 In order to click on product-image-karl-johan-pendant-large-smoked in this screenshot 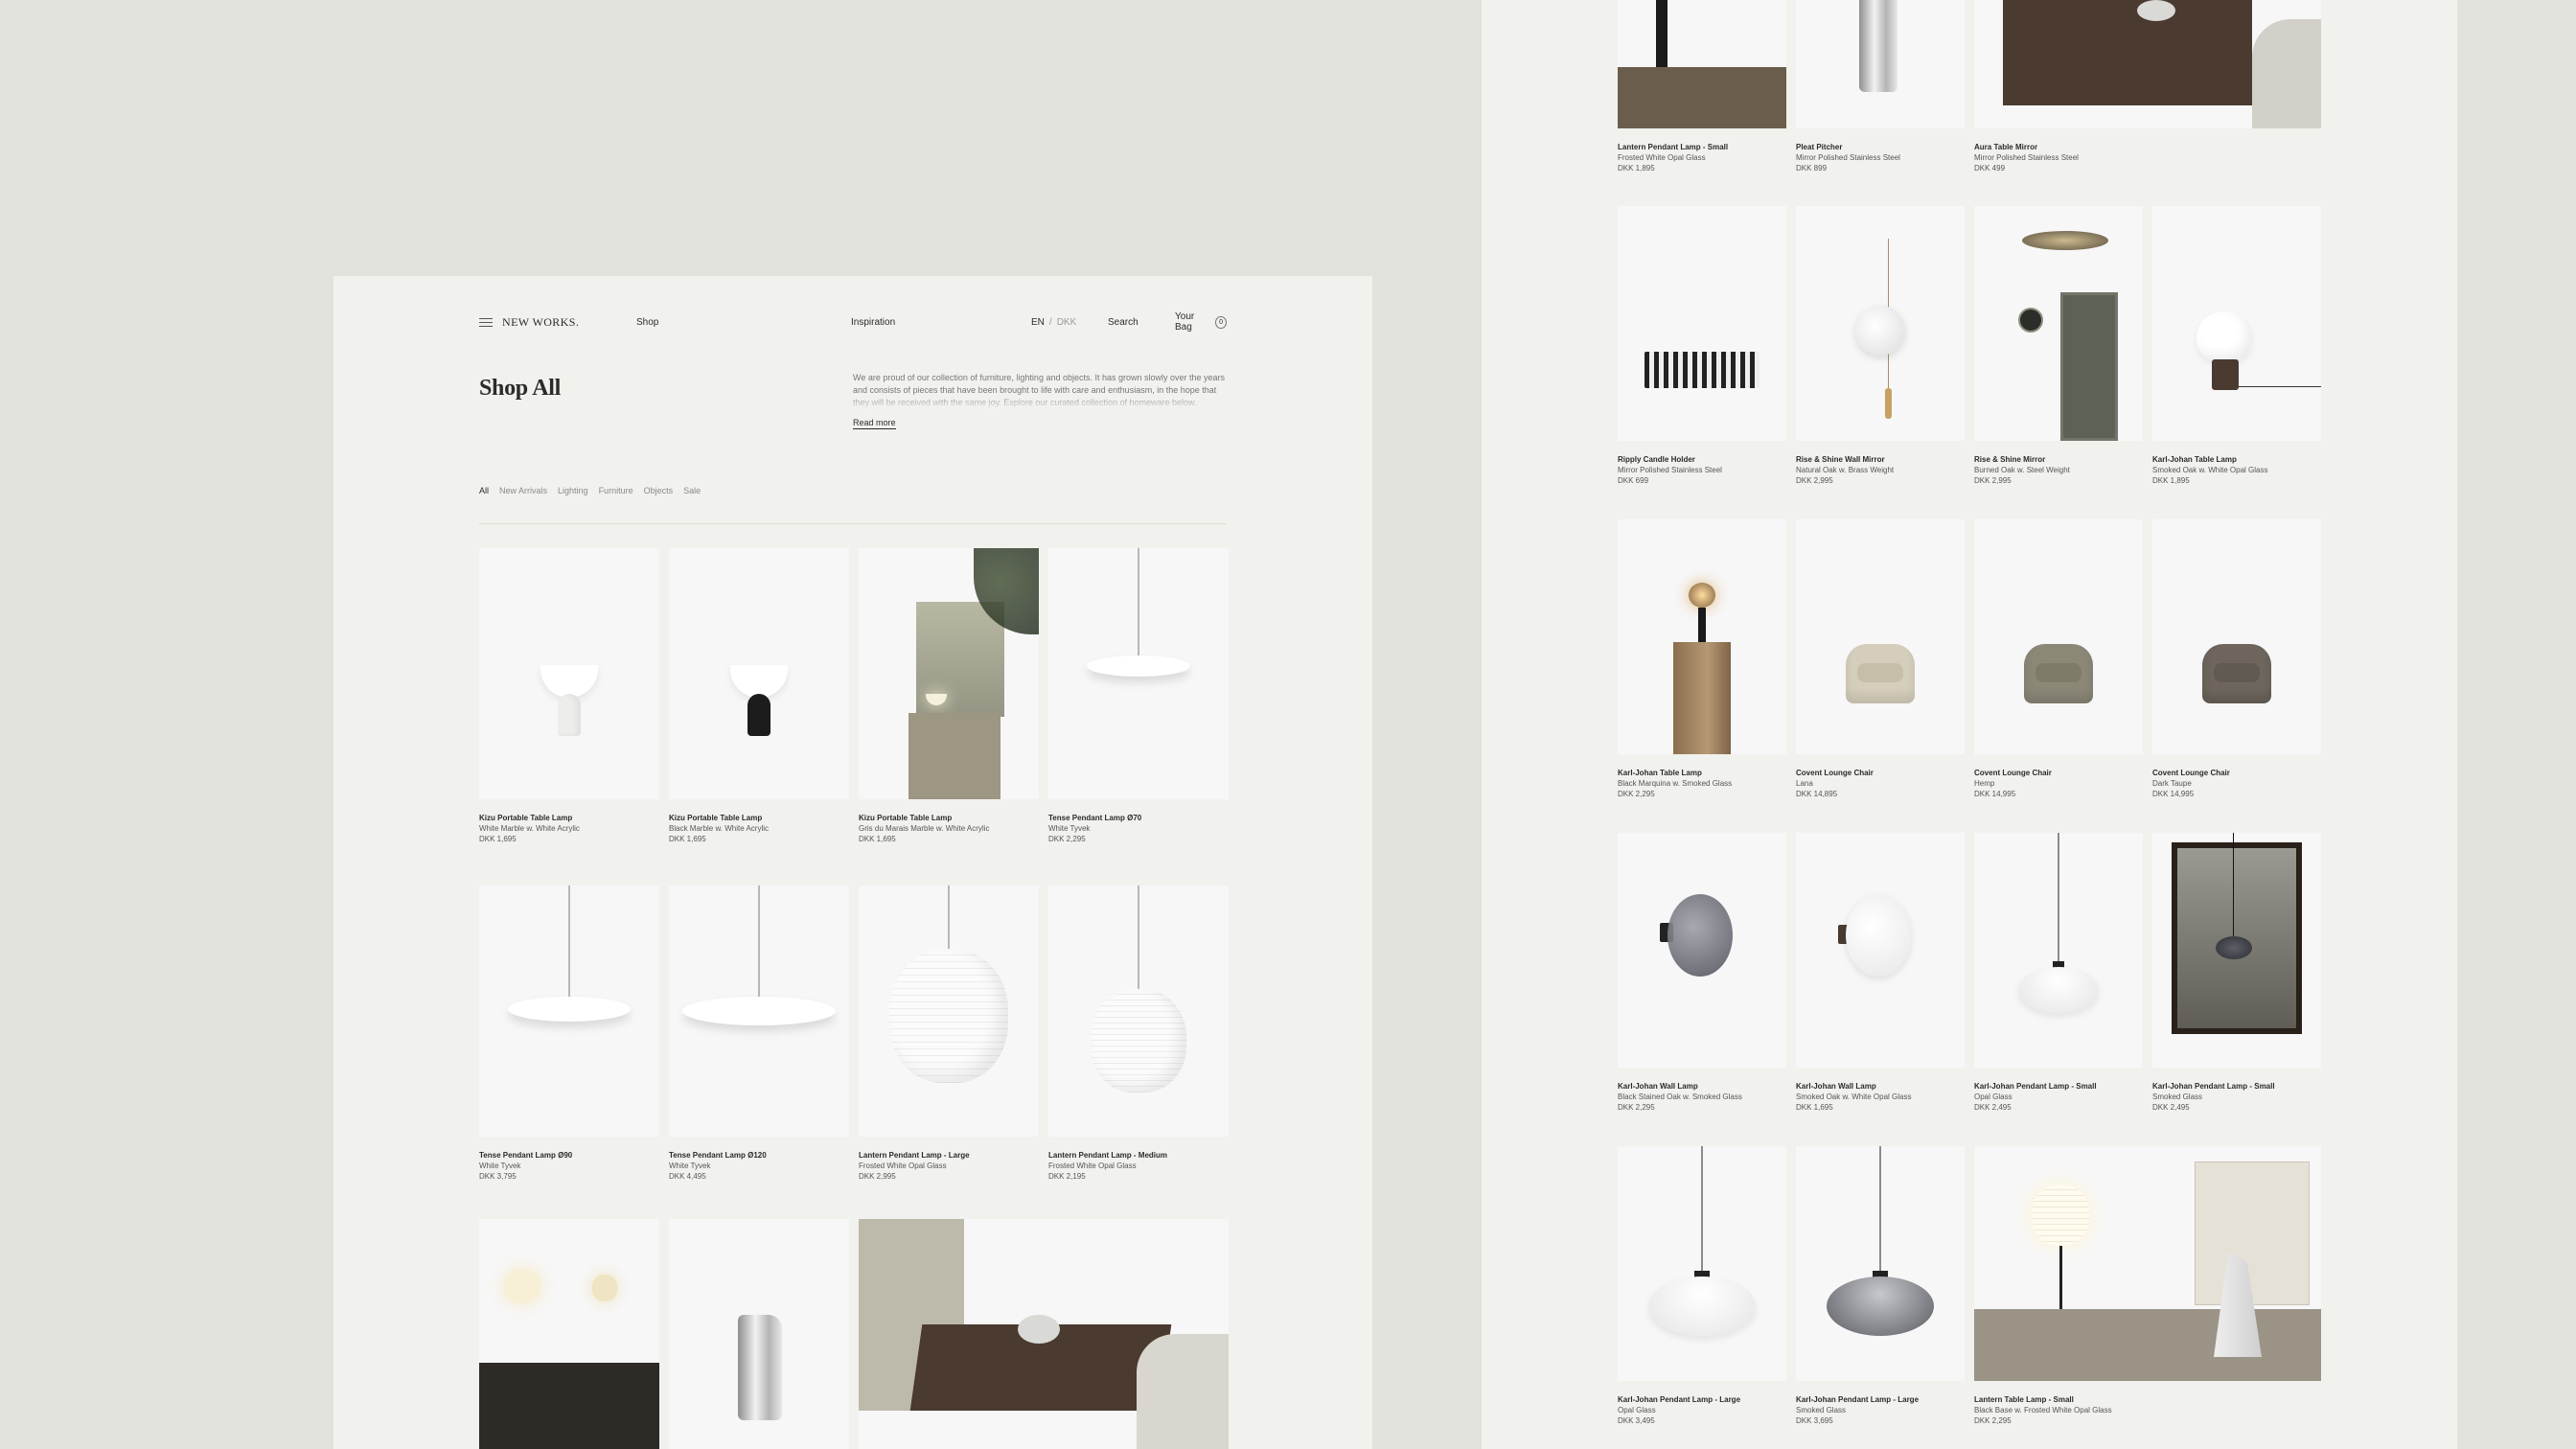, I will do `click(1880, 1263)`.